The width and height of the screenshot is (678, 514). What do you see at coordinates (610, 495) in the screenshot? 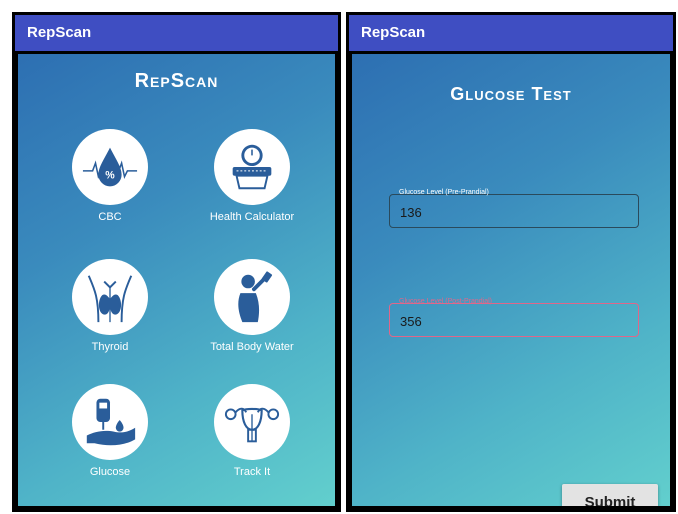
I see `submit-button: Submit` at bounding box center [610, 495].